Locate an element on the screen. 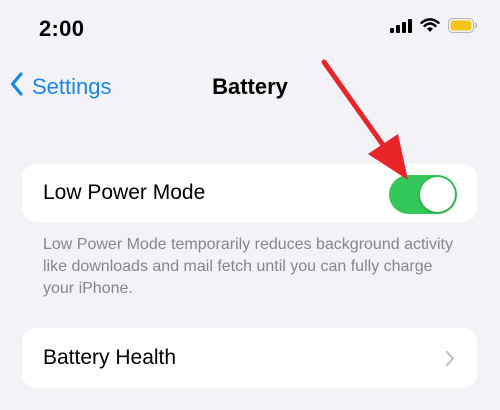 This screenshot has height=410, width=500. low-power-mode-row: Low Power Mode is located at coordinates (249, 193).